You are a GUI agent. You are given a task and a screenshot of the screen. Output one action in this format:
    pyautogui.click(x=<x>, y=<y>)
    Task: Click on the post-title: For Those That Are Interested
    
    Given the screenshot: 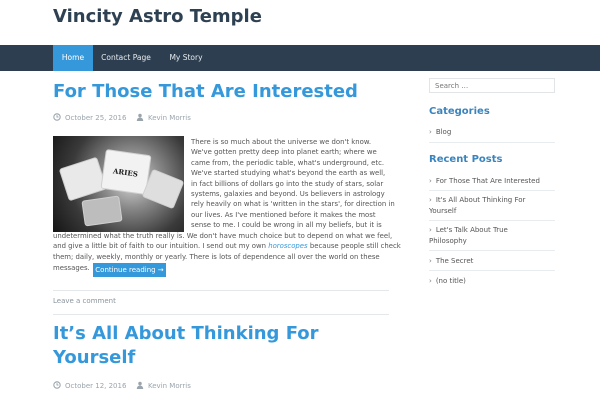 What is the action you would take?
    pyautogui.click(x=205, y=92)
    